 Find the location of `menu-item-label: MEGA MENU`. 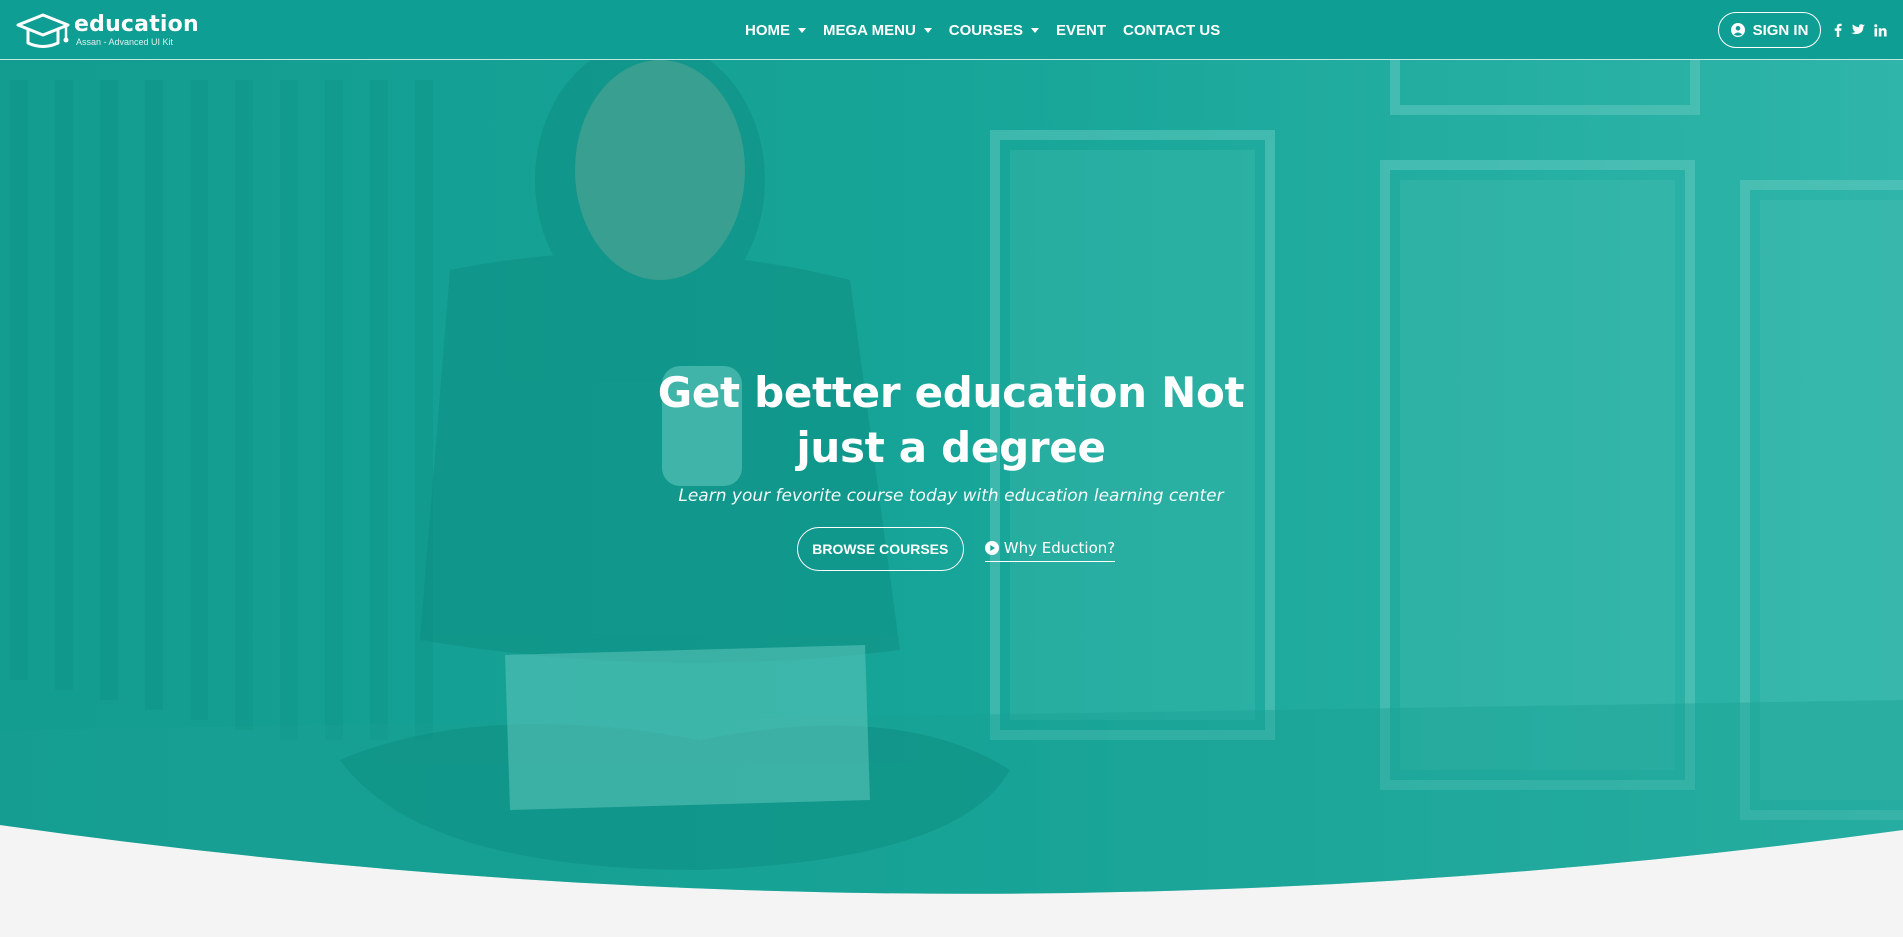

menu-item-label: MEGA MENU is located at coordinates (869, 30).